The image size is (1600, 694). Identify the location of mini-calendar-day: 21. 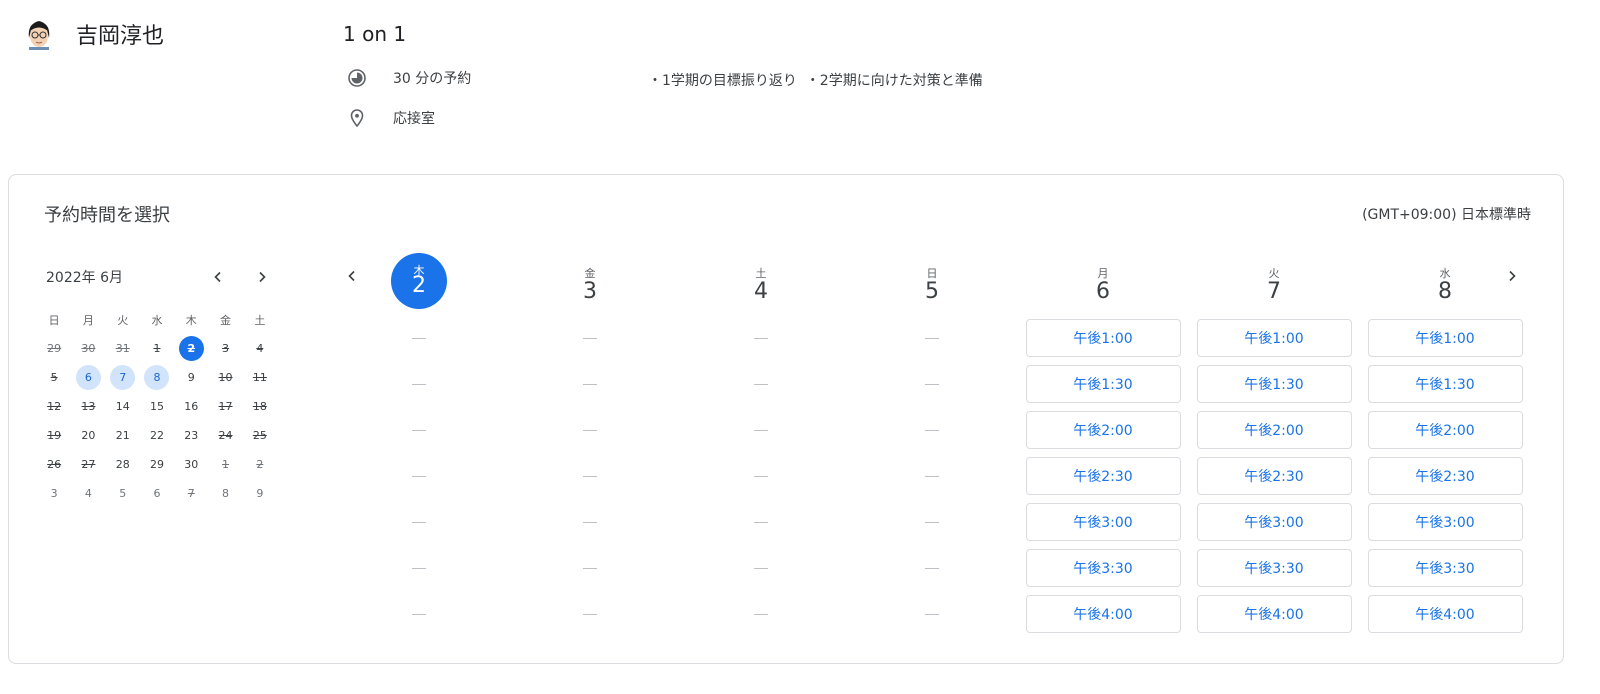
(122, 435).